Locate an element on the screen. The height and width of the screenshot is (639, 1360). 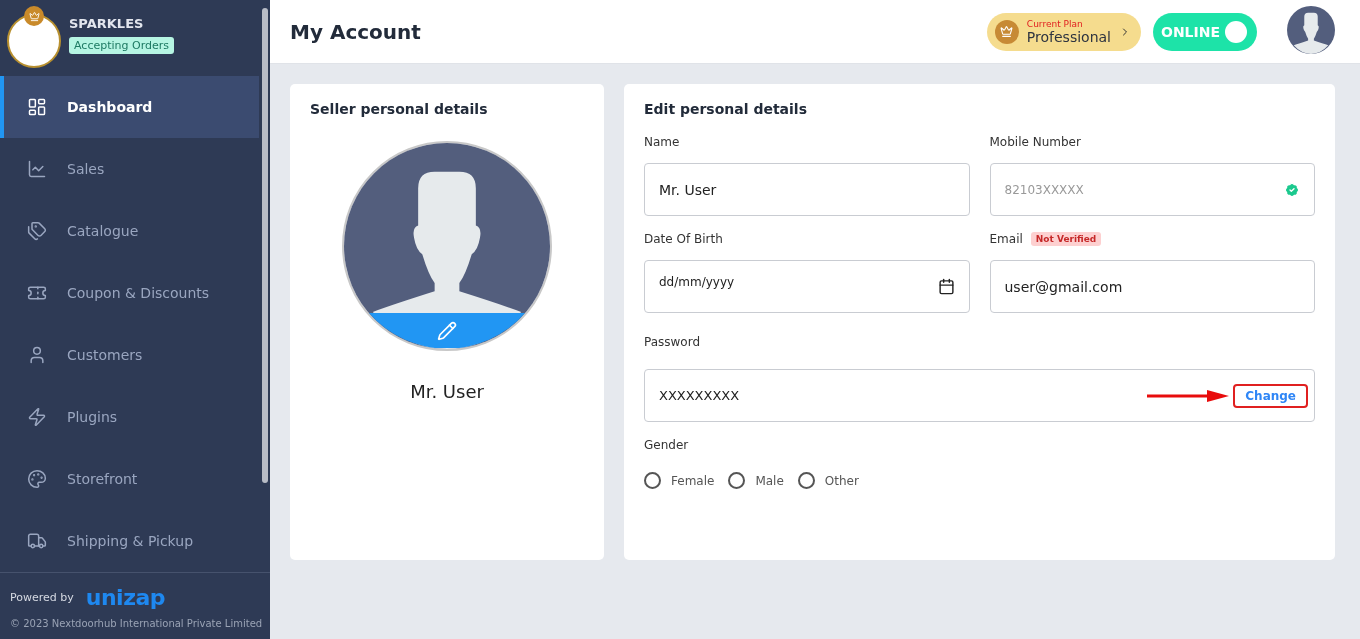
sidebar-item: Sales is located at coordinates (129, 169).